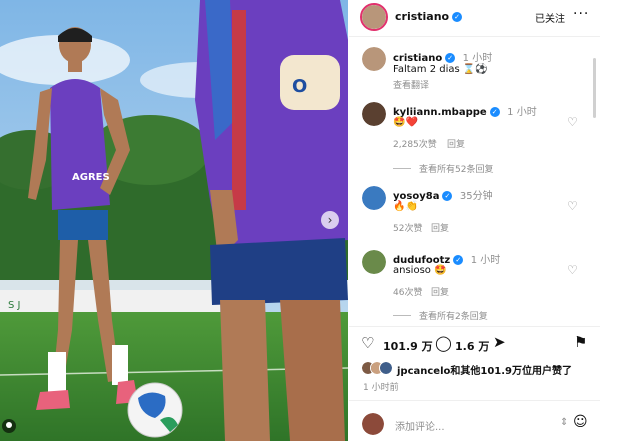 This screenshot has width=620, height=441. I want to click on author-username: cristiano ✓, so click(429, 16).